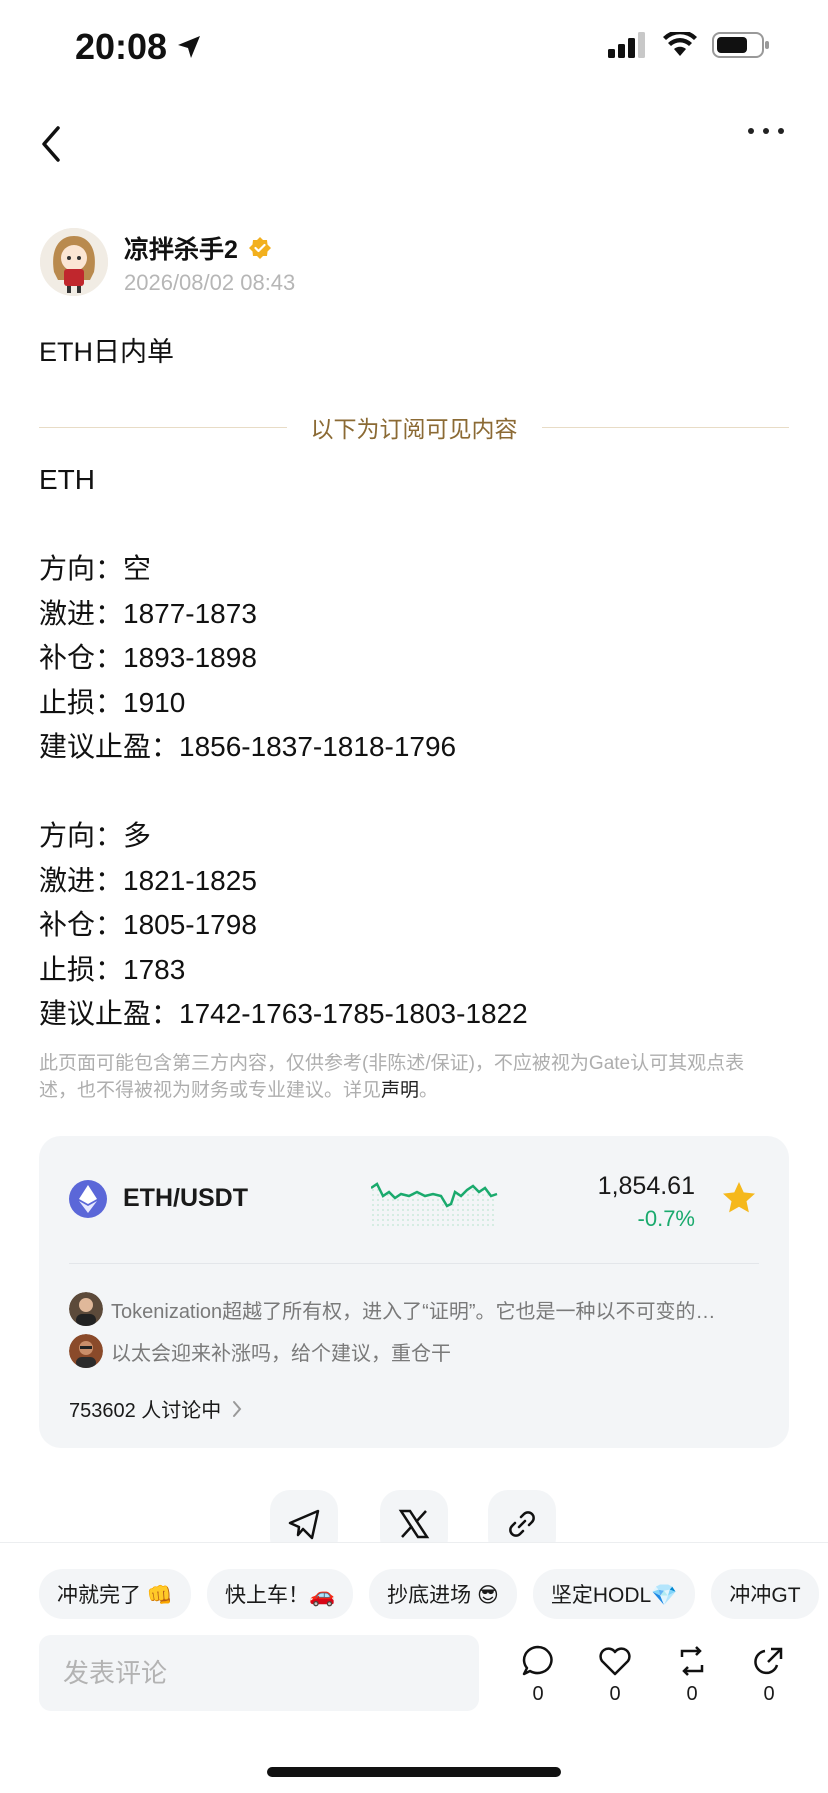  Describe the element at coordinates (680, 44) in the screenshot. I see `wifi-icon` at that location.